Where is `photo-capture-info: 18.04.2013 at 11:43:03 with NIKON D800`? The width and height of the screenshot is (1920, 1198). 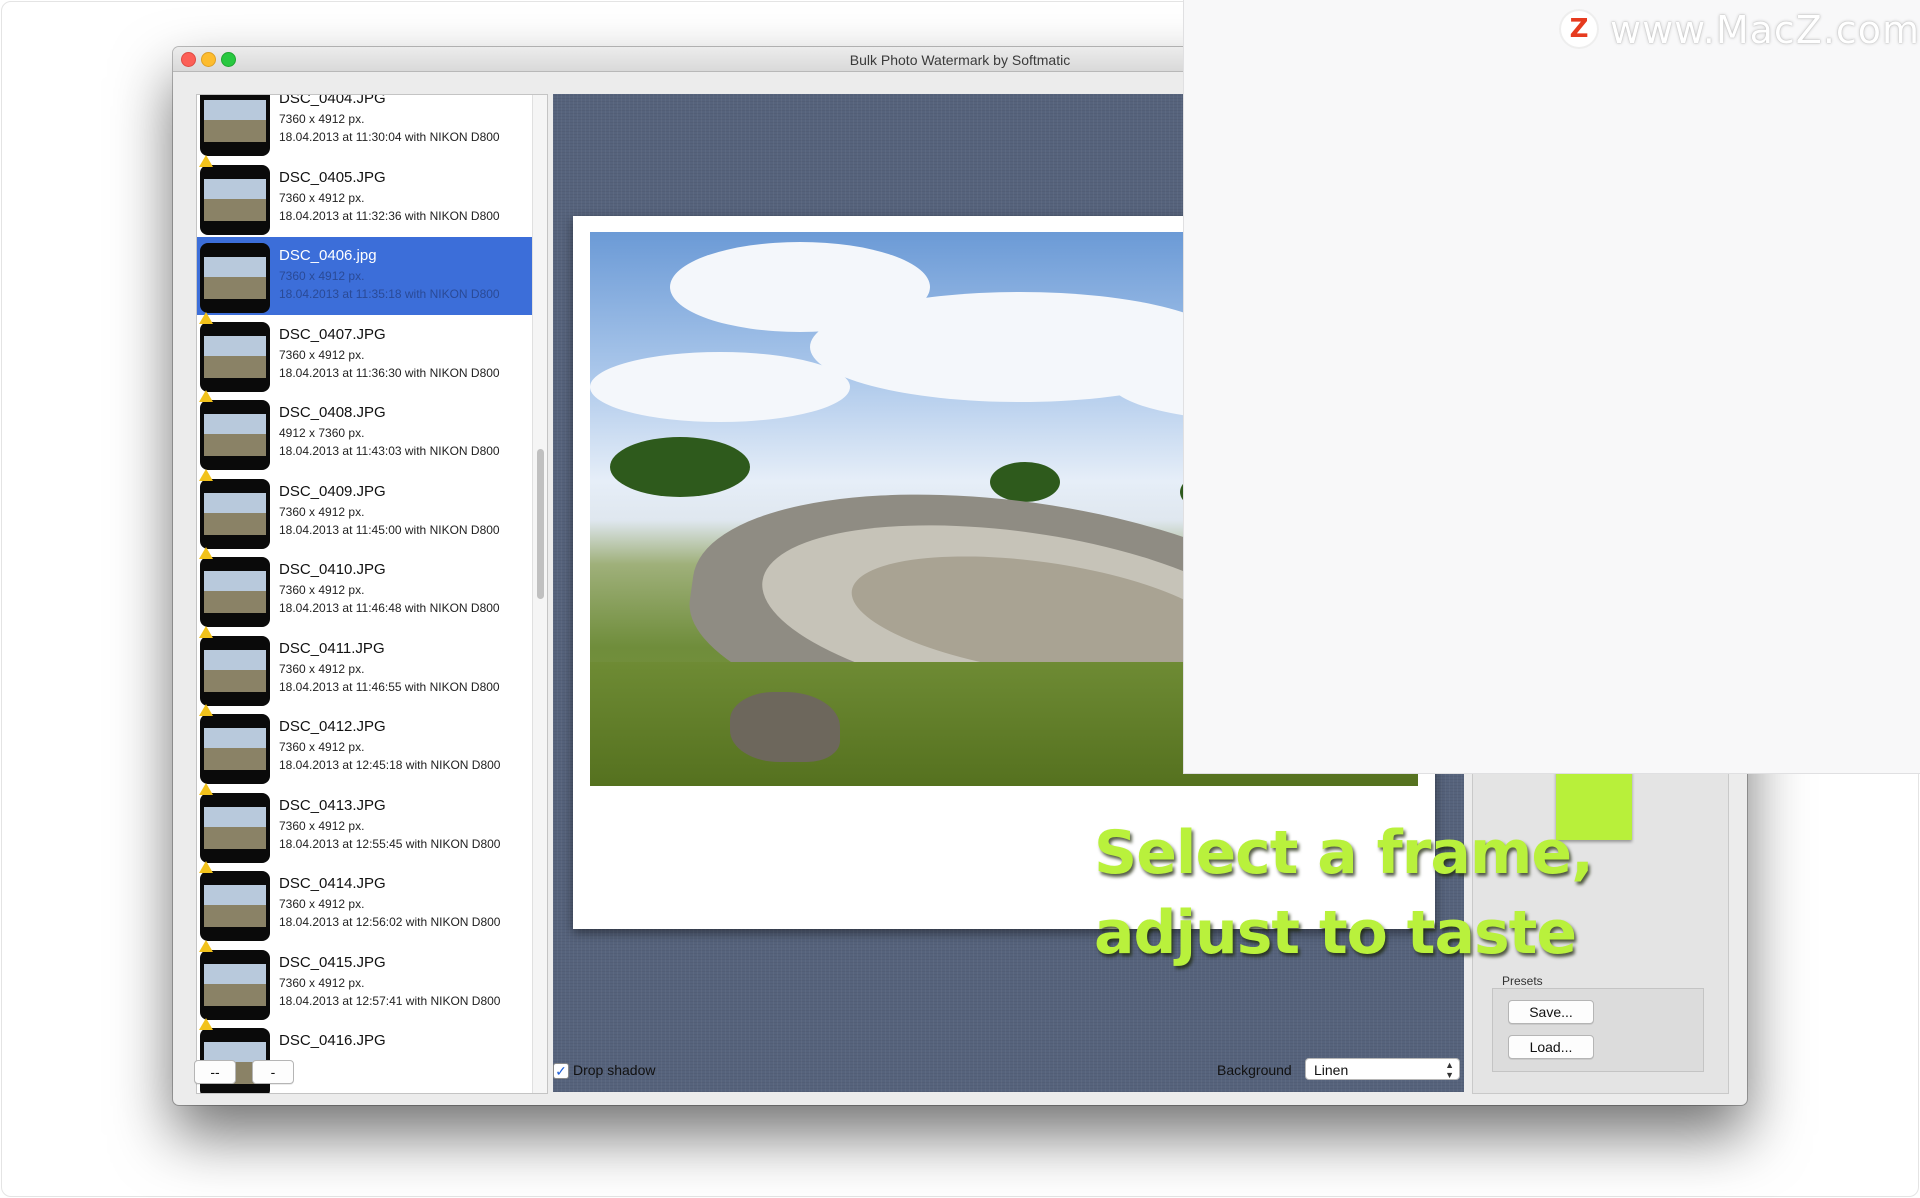
photo-capture-info: 18.04.2013 at 11:43:03 with NIKON D800 is located at coordinates (389, 451).